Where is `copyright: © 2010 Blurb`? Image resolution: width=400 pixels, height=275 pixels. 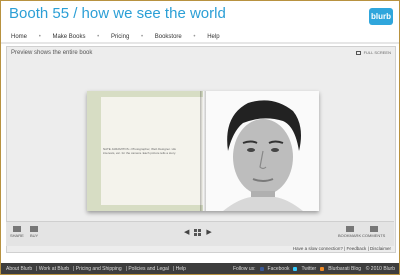
copyright: © 2010 Blurb is located at coordinates (380, 269).